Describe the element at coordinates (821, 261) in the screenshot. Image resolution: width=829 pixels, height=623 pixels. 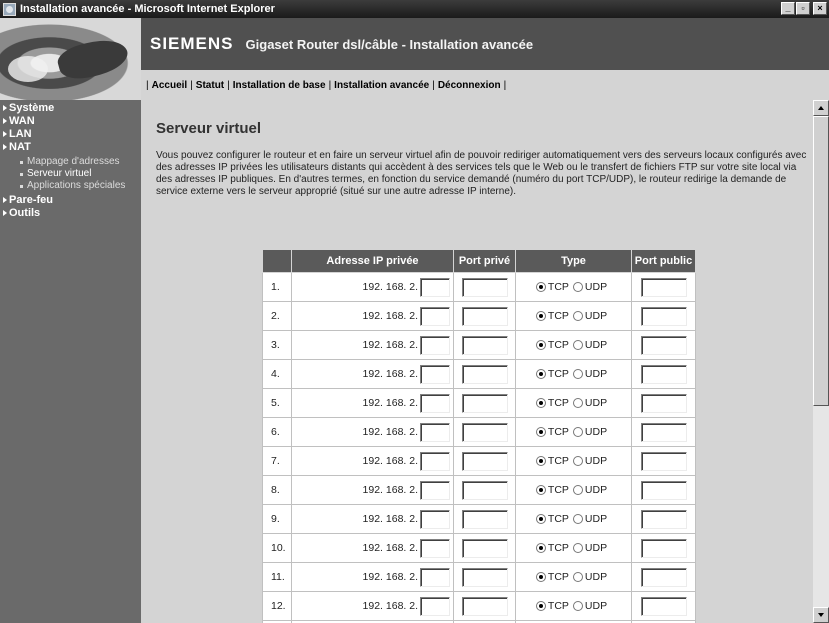
I see `scrollbar-thumb` at that location.